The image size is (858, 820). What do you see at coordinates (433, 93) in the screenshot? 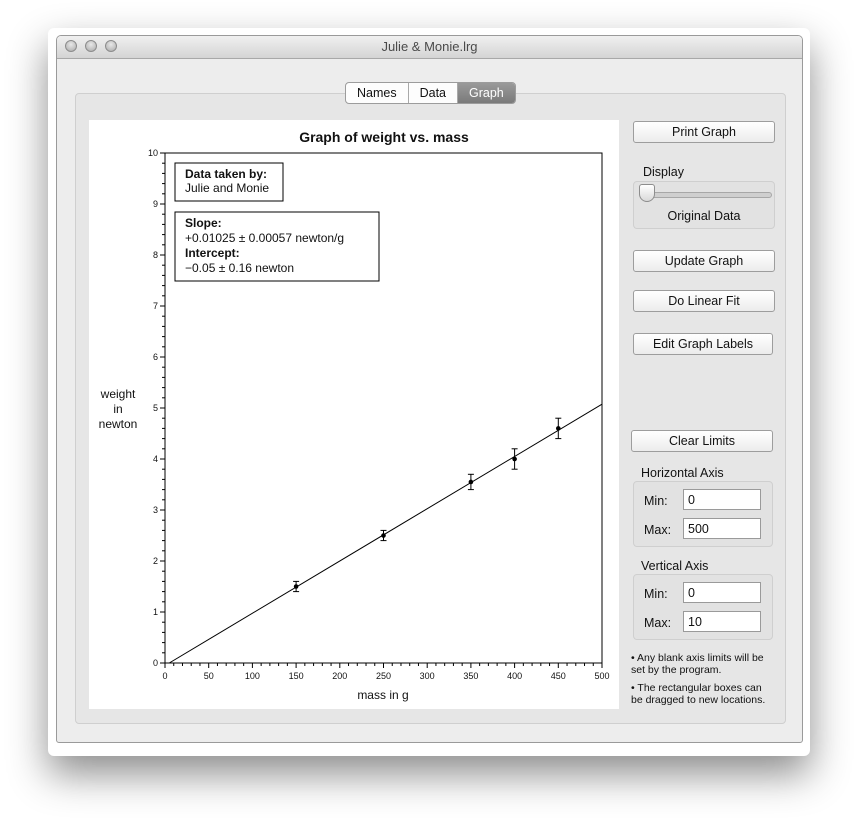
I see `tab-data: Data` at bounding box center [433, 93].